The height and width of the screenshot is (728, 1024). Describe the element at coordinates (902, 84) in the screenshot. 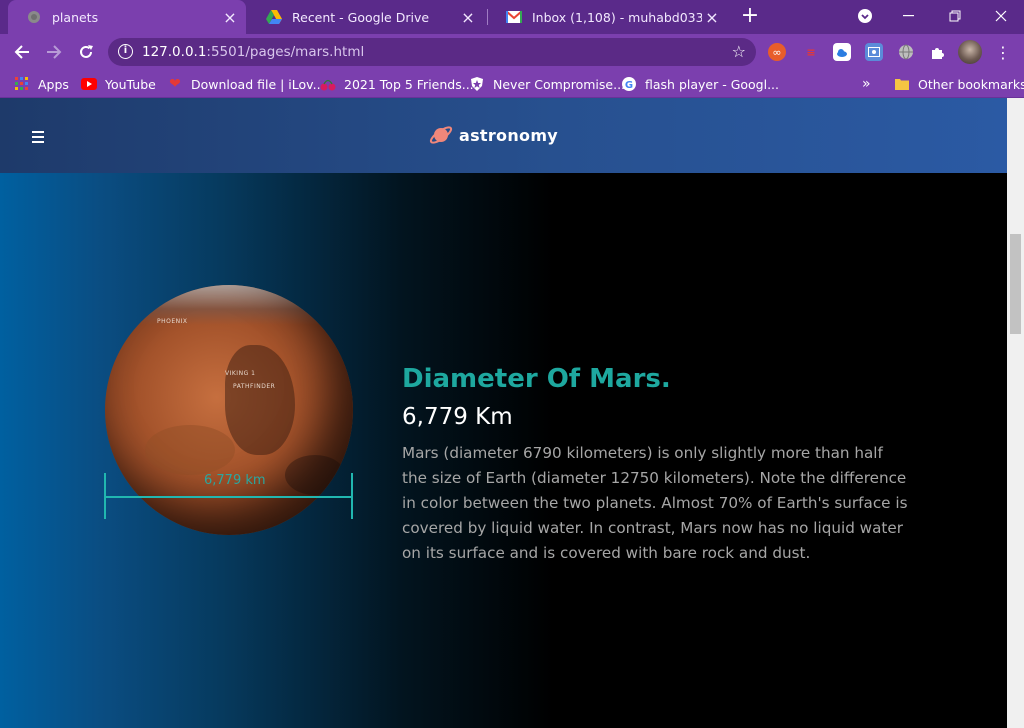

I see `folder-icon` at that location.